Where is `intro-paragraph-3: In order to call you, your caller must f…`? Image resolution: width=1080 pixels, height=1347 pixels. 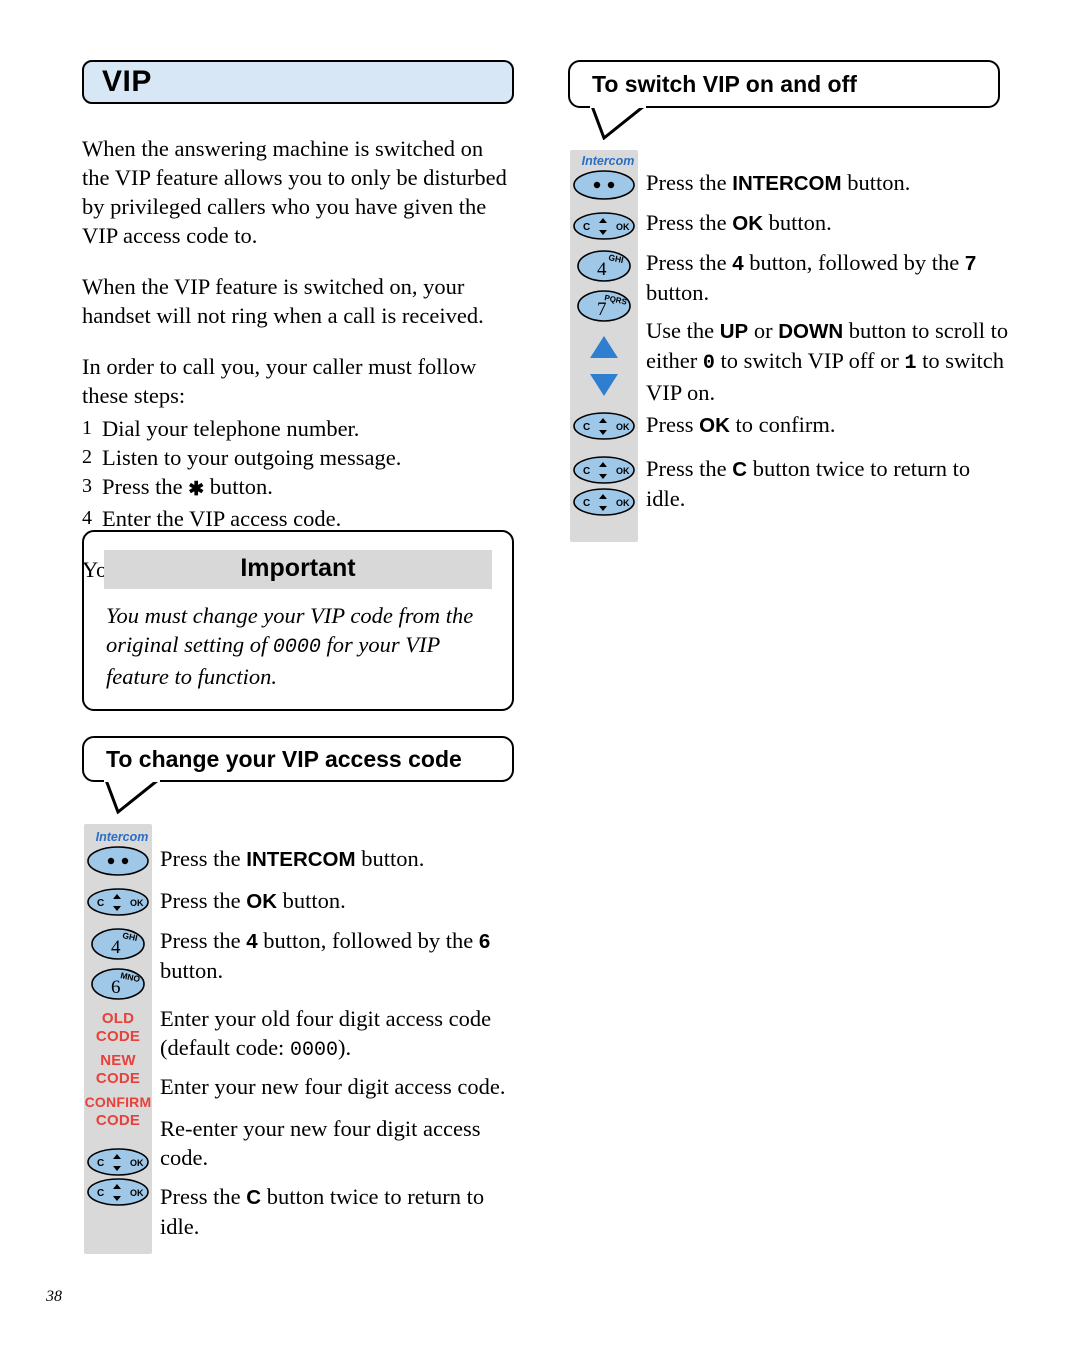 intro-paragraph-3: In order to call you, your caller must f… is located at coordinates (279, 381).